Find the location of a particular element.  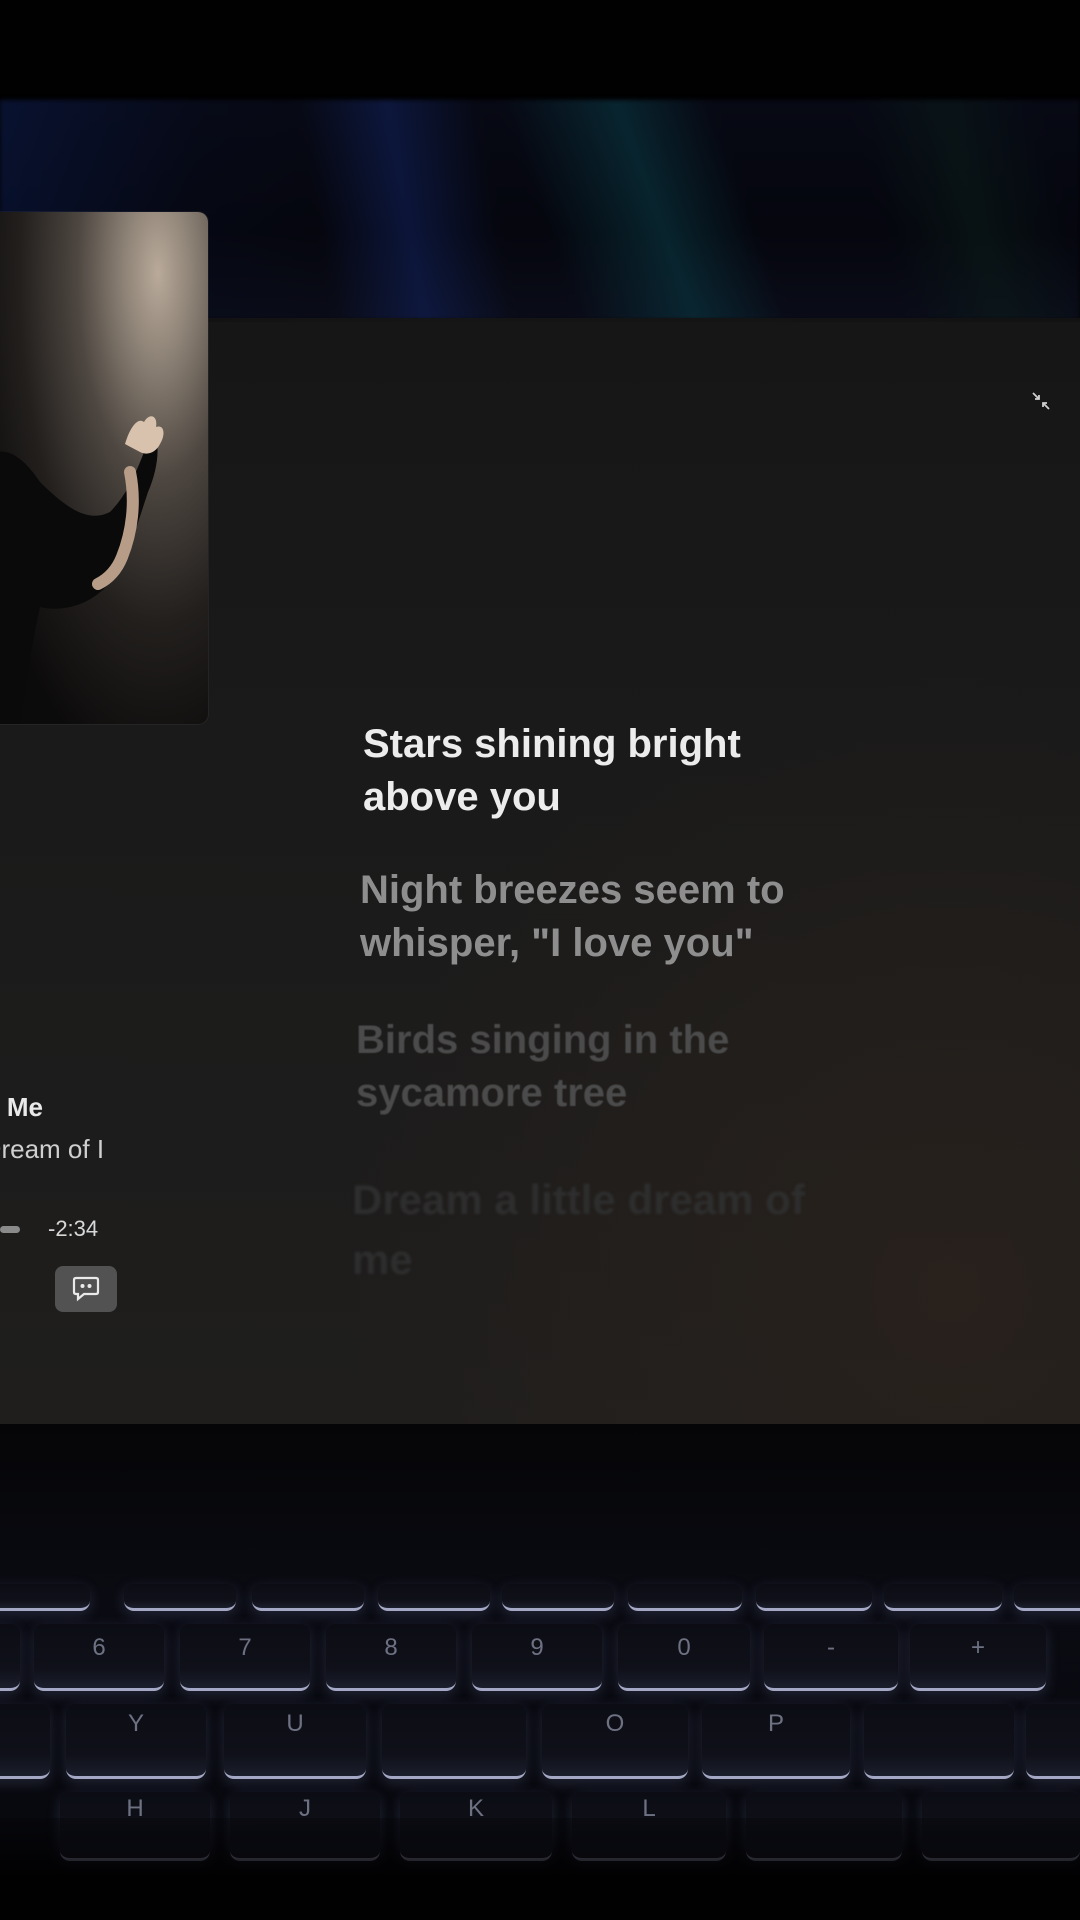

lyric-line-upcoming: Birds singing in the sycamore tree is located at coordinates (606, 1067).